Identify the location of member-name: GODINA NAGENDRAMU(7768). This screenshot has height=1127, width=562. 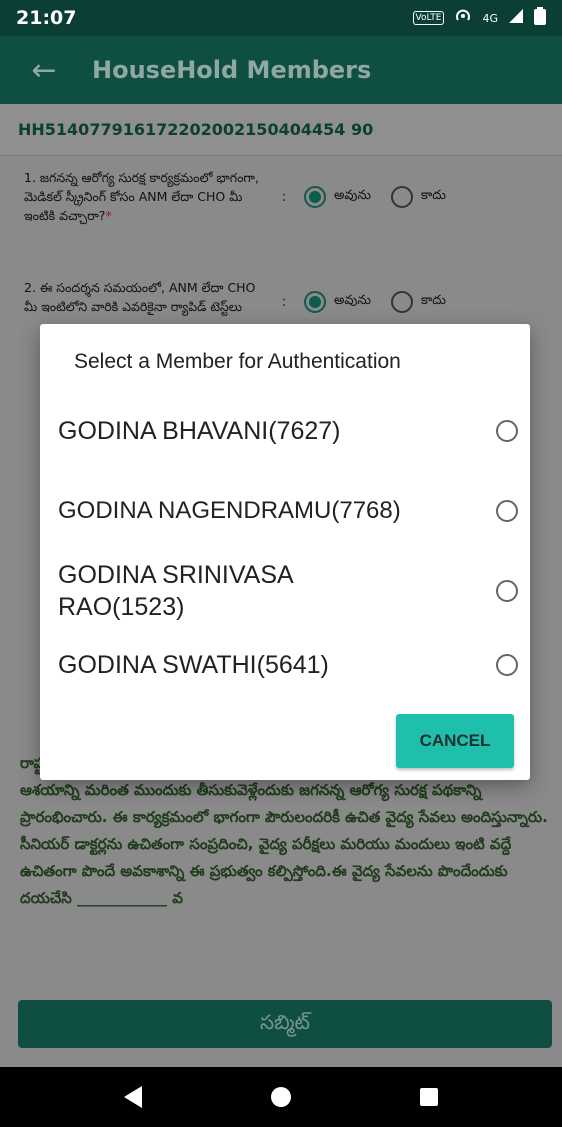
(229, 510).